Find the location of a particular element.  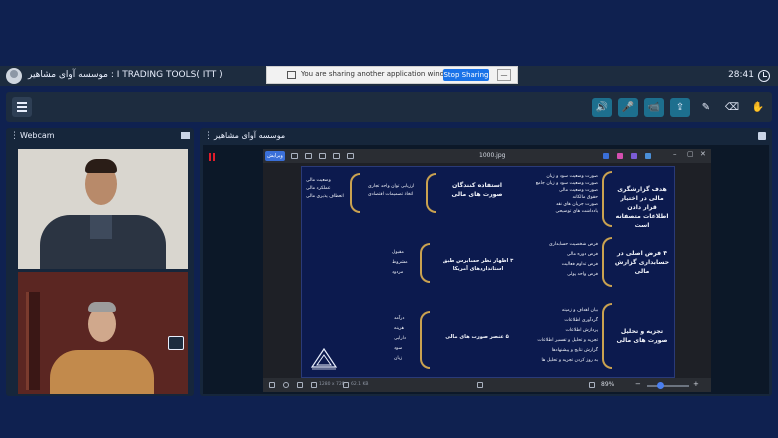

slide-item: حقوق مالکانه is located at coordinates (585, 197).